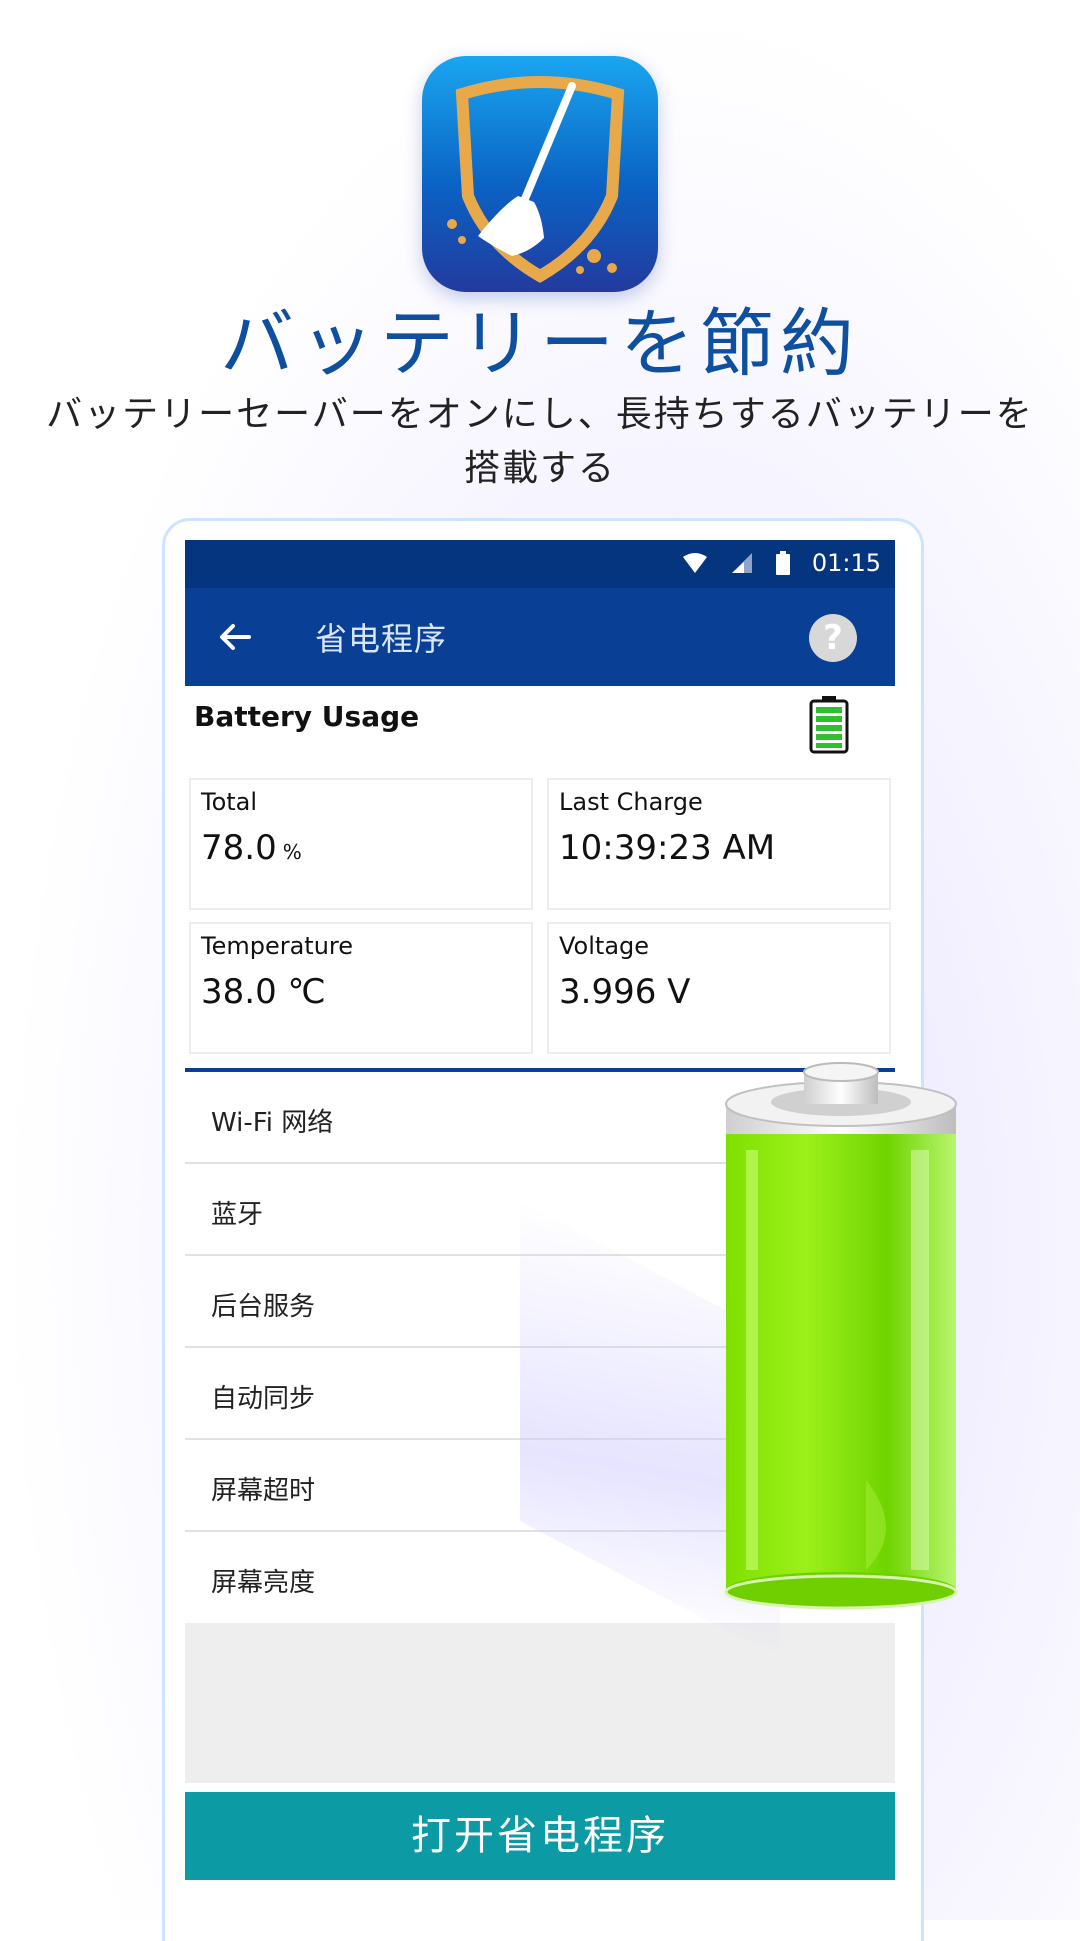  I want to click on card-value: 78.0%, so click(251, 848).